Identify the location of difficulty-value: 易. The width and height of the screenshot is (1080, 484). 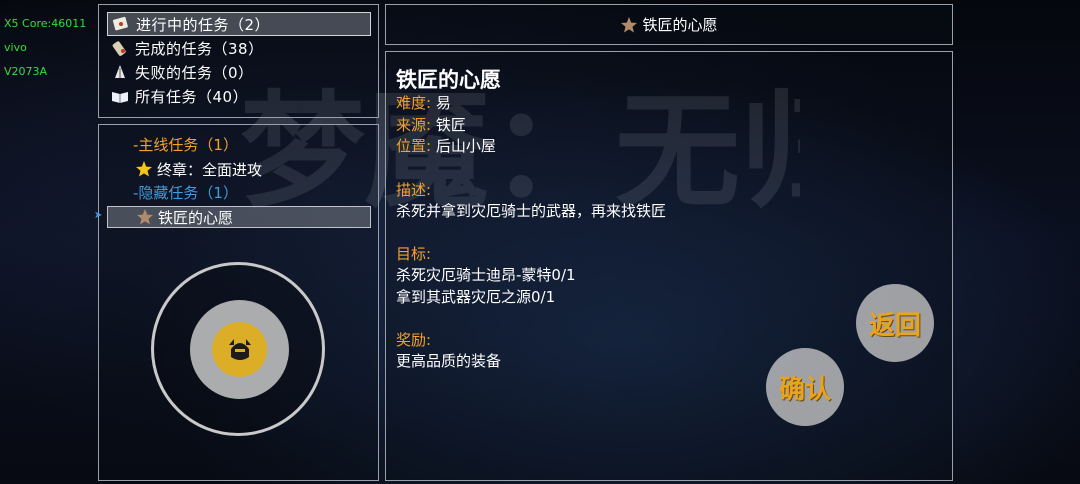
(443, 103).